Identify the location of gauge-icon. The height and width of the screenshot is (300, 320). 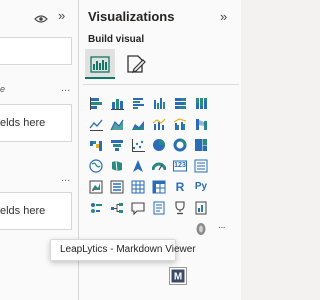
(159, 166).